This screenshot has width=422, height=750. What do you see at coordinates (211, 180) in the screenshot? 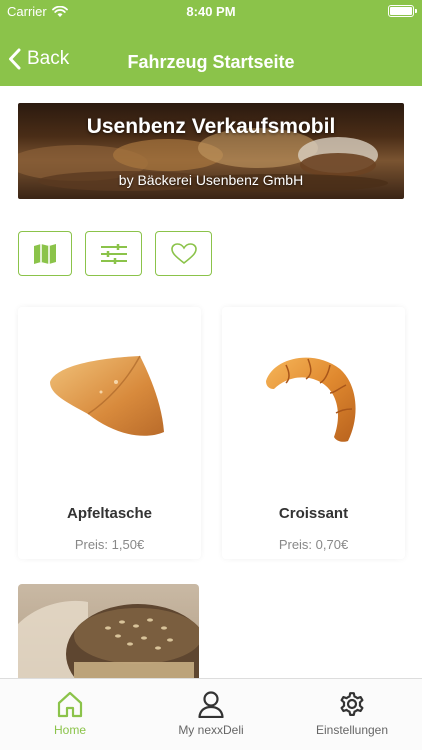
I see `banner-subtitle: by Bäckerei Usenbenz GmbH` at bounding box center [211, 180].